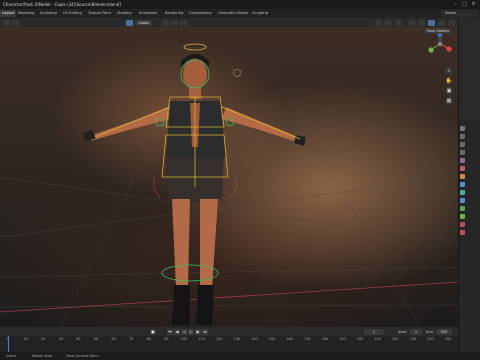  Describe the element at coordinates (307, 339) in the screenshot. I see `frame-tick: 170` at that location.